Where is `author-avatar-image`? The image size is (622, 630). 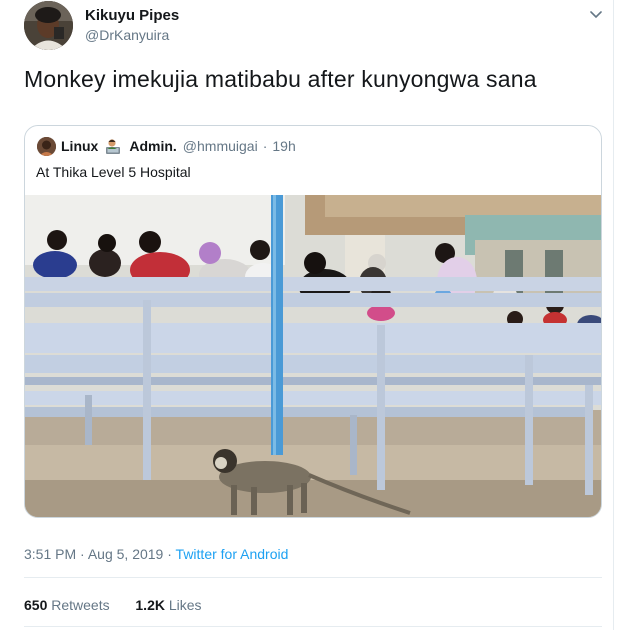
author-avatar-image is located at coordinates (48, 25).